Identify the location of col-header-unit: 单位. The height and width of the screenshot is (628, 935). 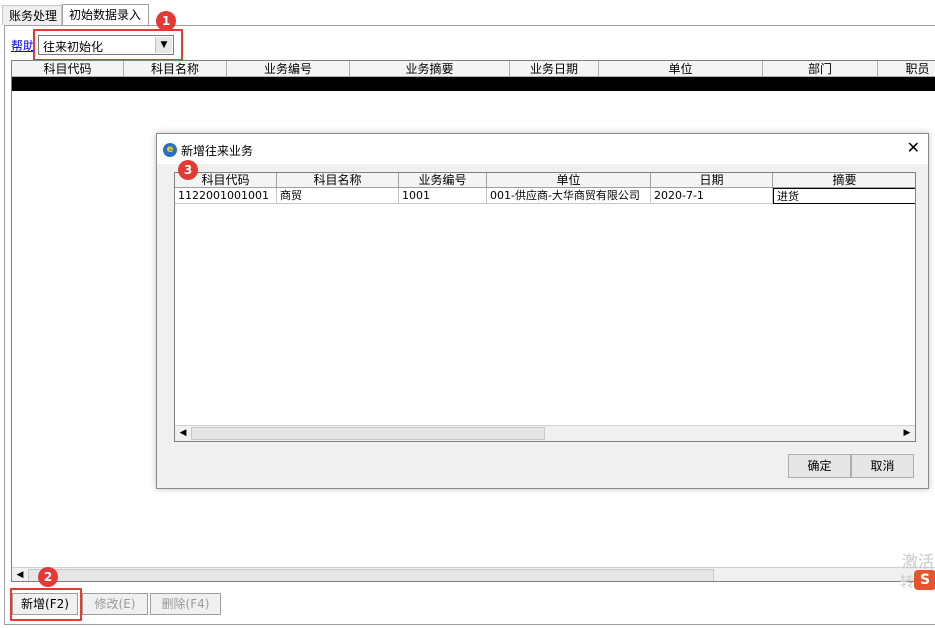
(681, 69).